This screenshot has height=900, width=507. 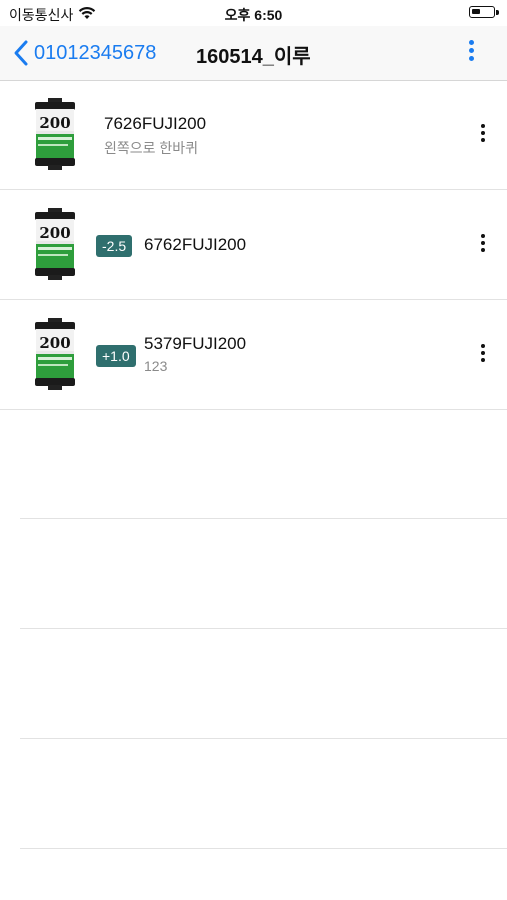 I want to click on back-button: 01012345678, so click(x=84, y=53).